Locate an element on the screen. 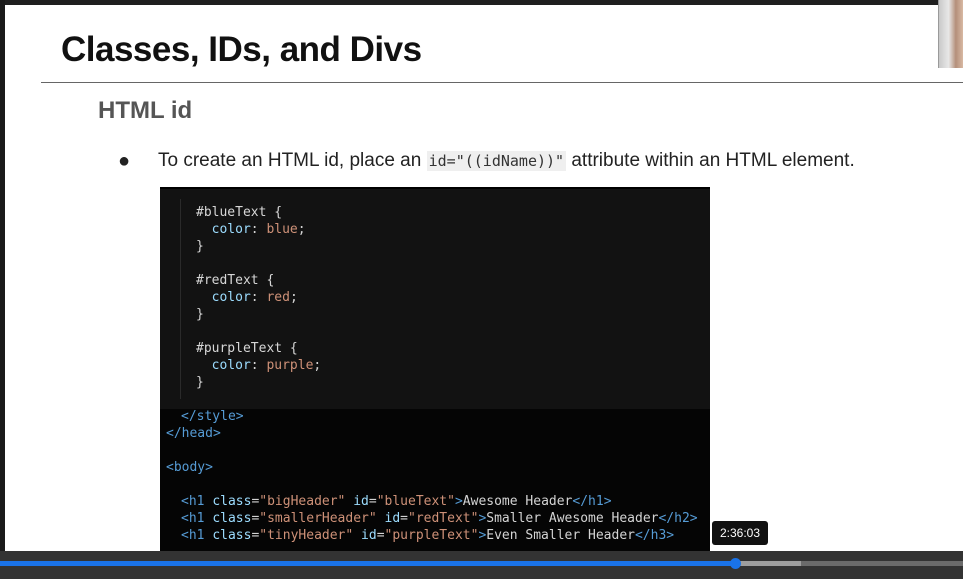 The width and height of the screenshot is (963, 579). code-line: #redText { is located at coordinates (235, 280).